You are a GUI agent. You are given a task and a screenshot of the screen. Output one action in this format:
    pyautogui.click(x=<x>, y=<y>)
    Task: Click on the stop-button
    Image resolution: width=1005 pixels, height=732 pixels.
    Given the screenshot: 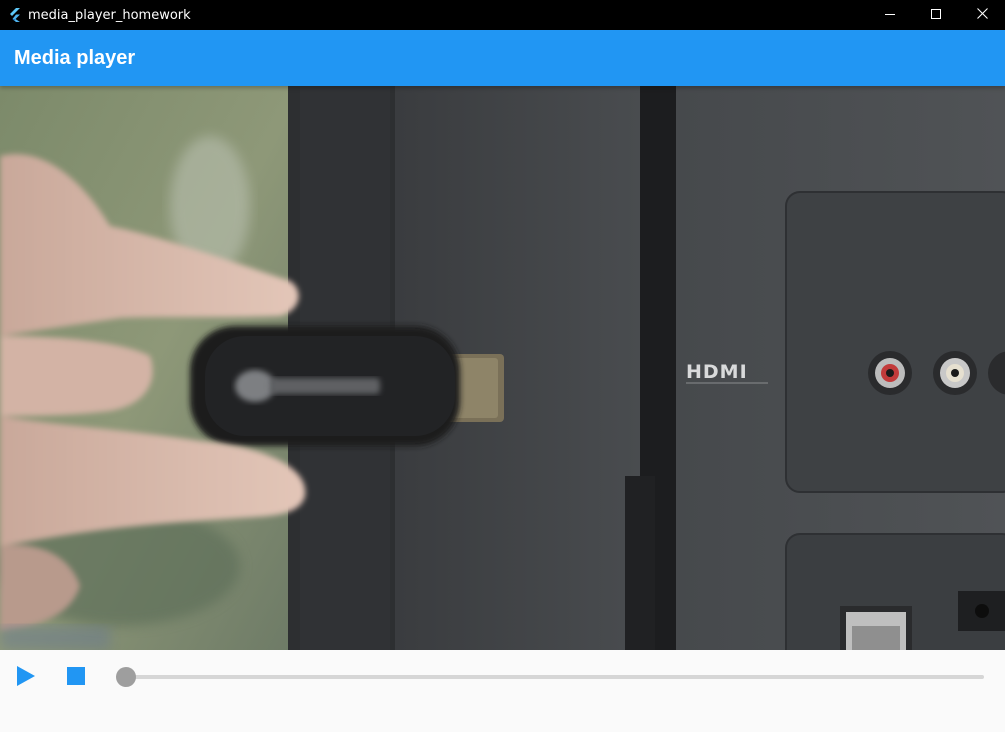 What is the action you would take?
    pyautogui.click(x=76, y=678)
    